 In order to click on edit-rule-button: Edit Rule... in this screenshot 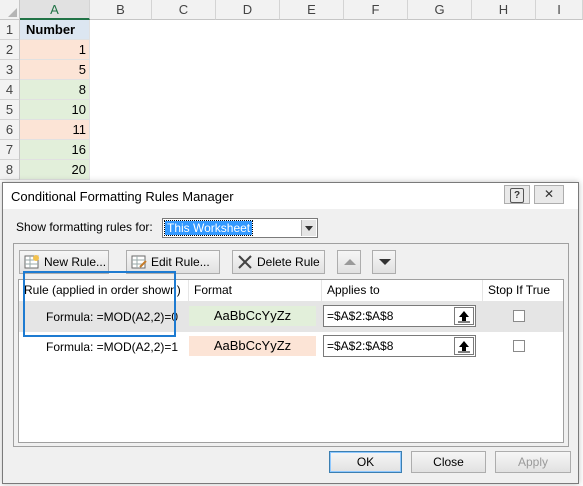, I will do `click(173, 262)`.